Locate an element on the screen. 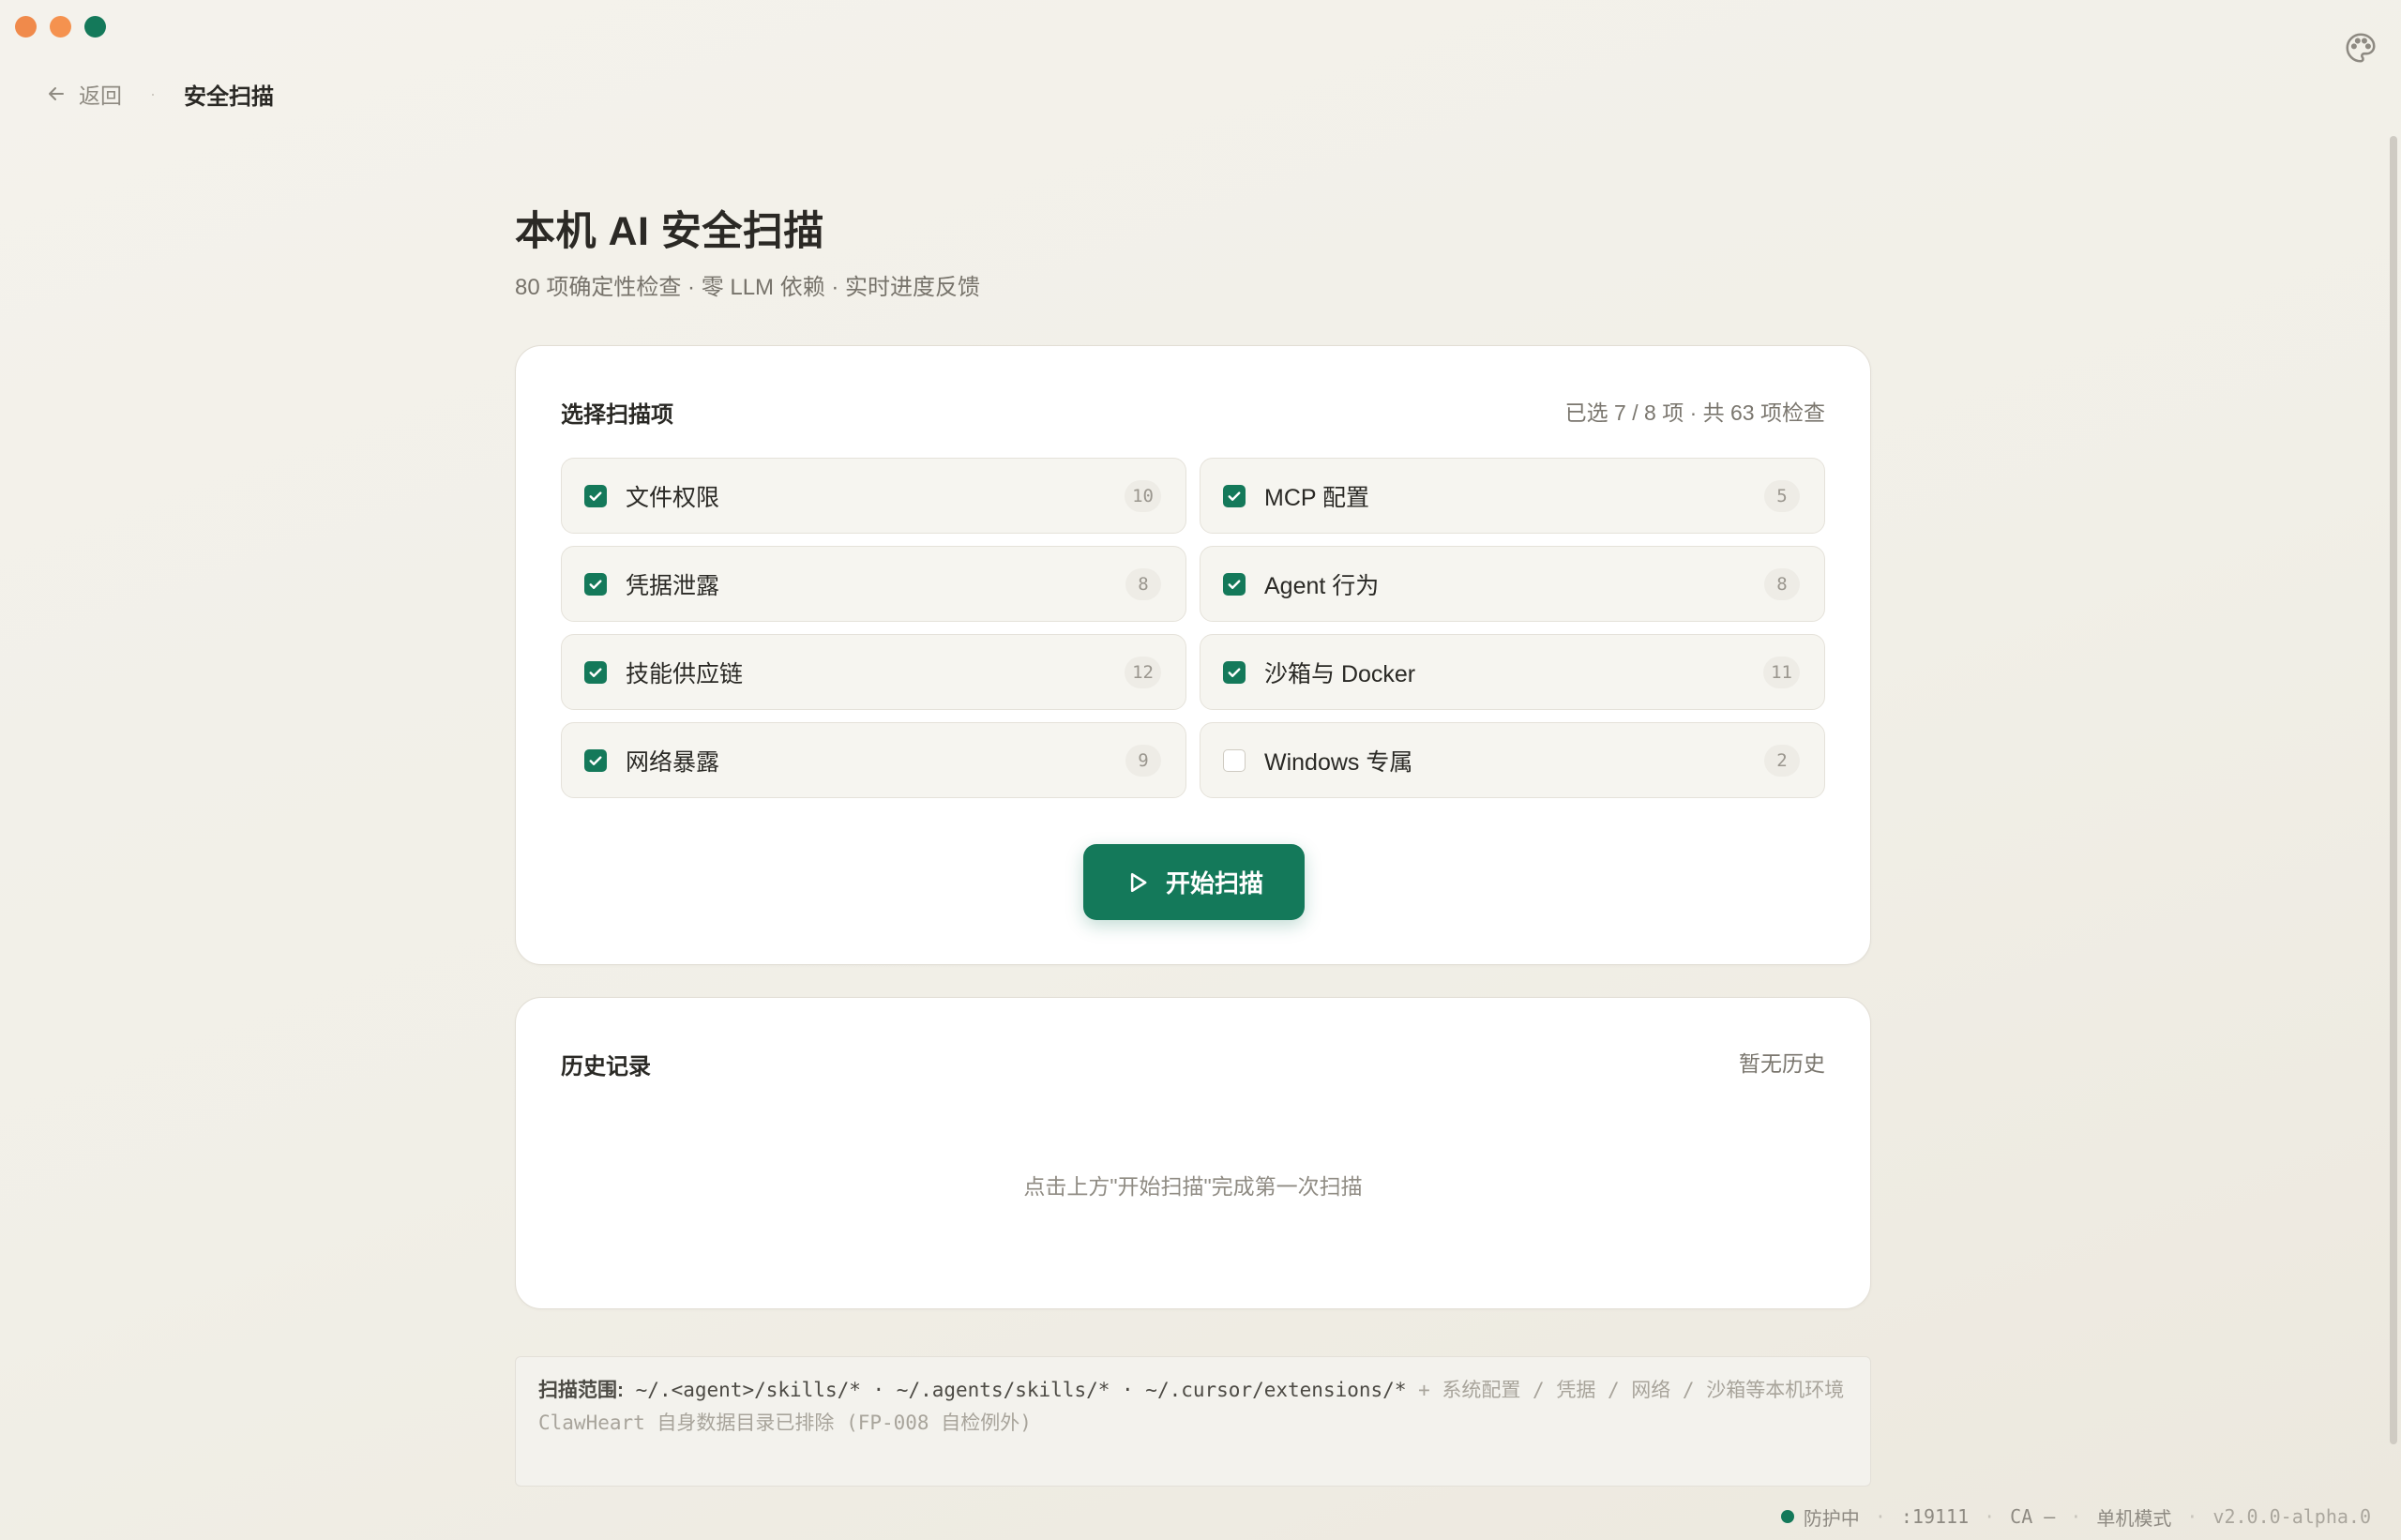 This screenshot has width=2401, height=1540. maximize-window-button is located at coordinates (95, 27).